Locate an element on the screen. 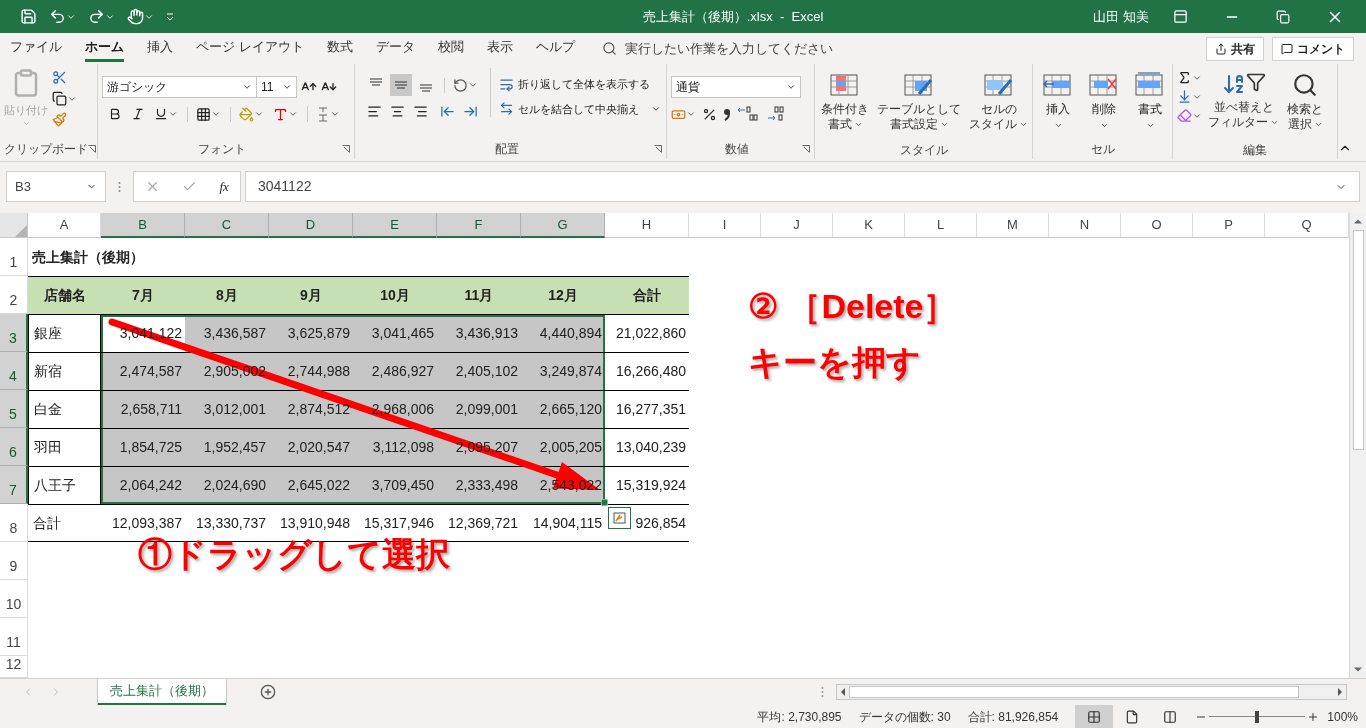  restore-icon is located at coordinates (1283, 16).